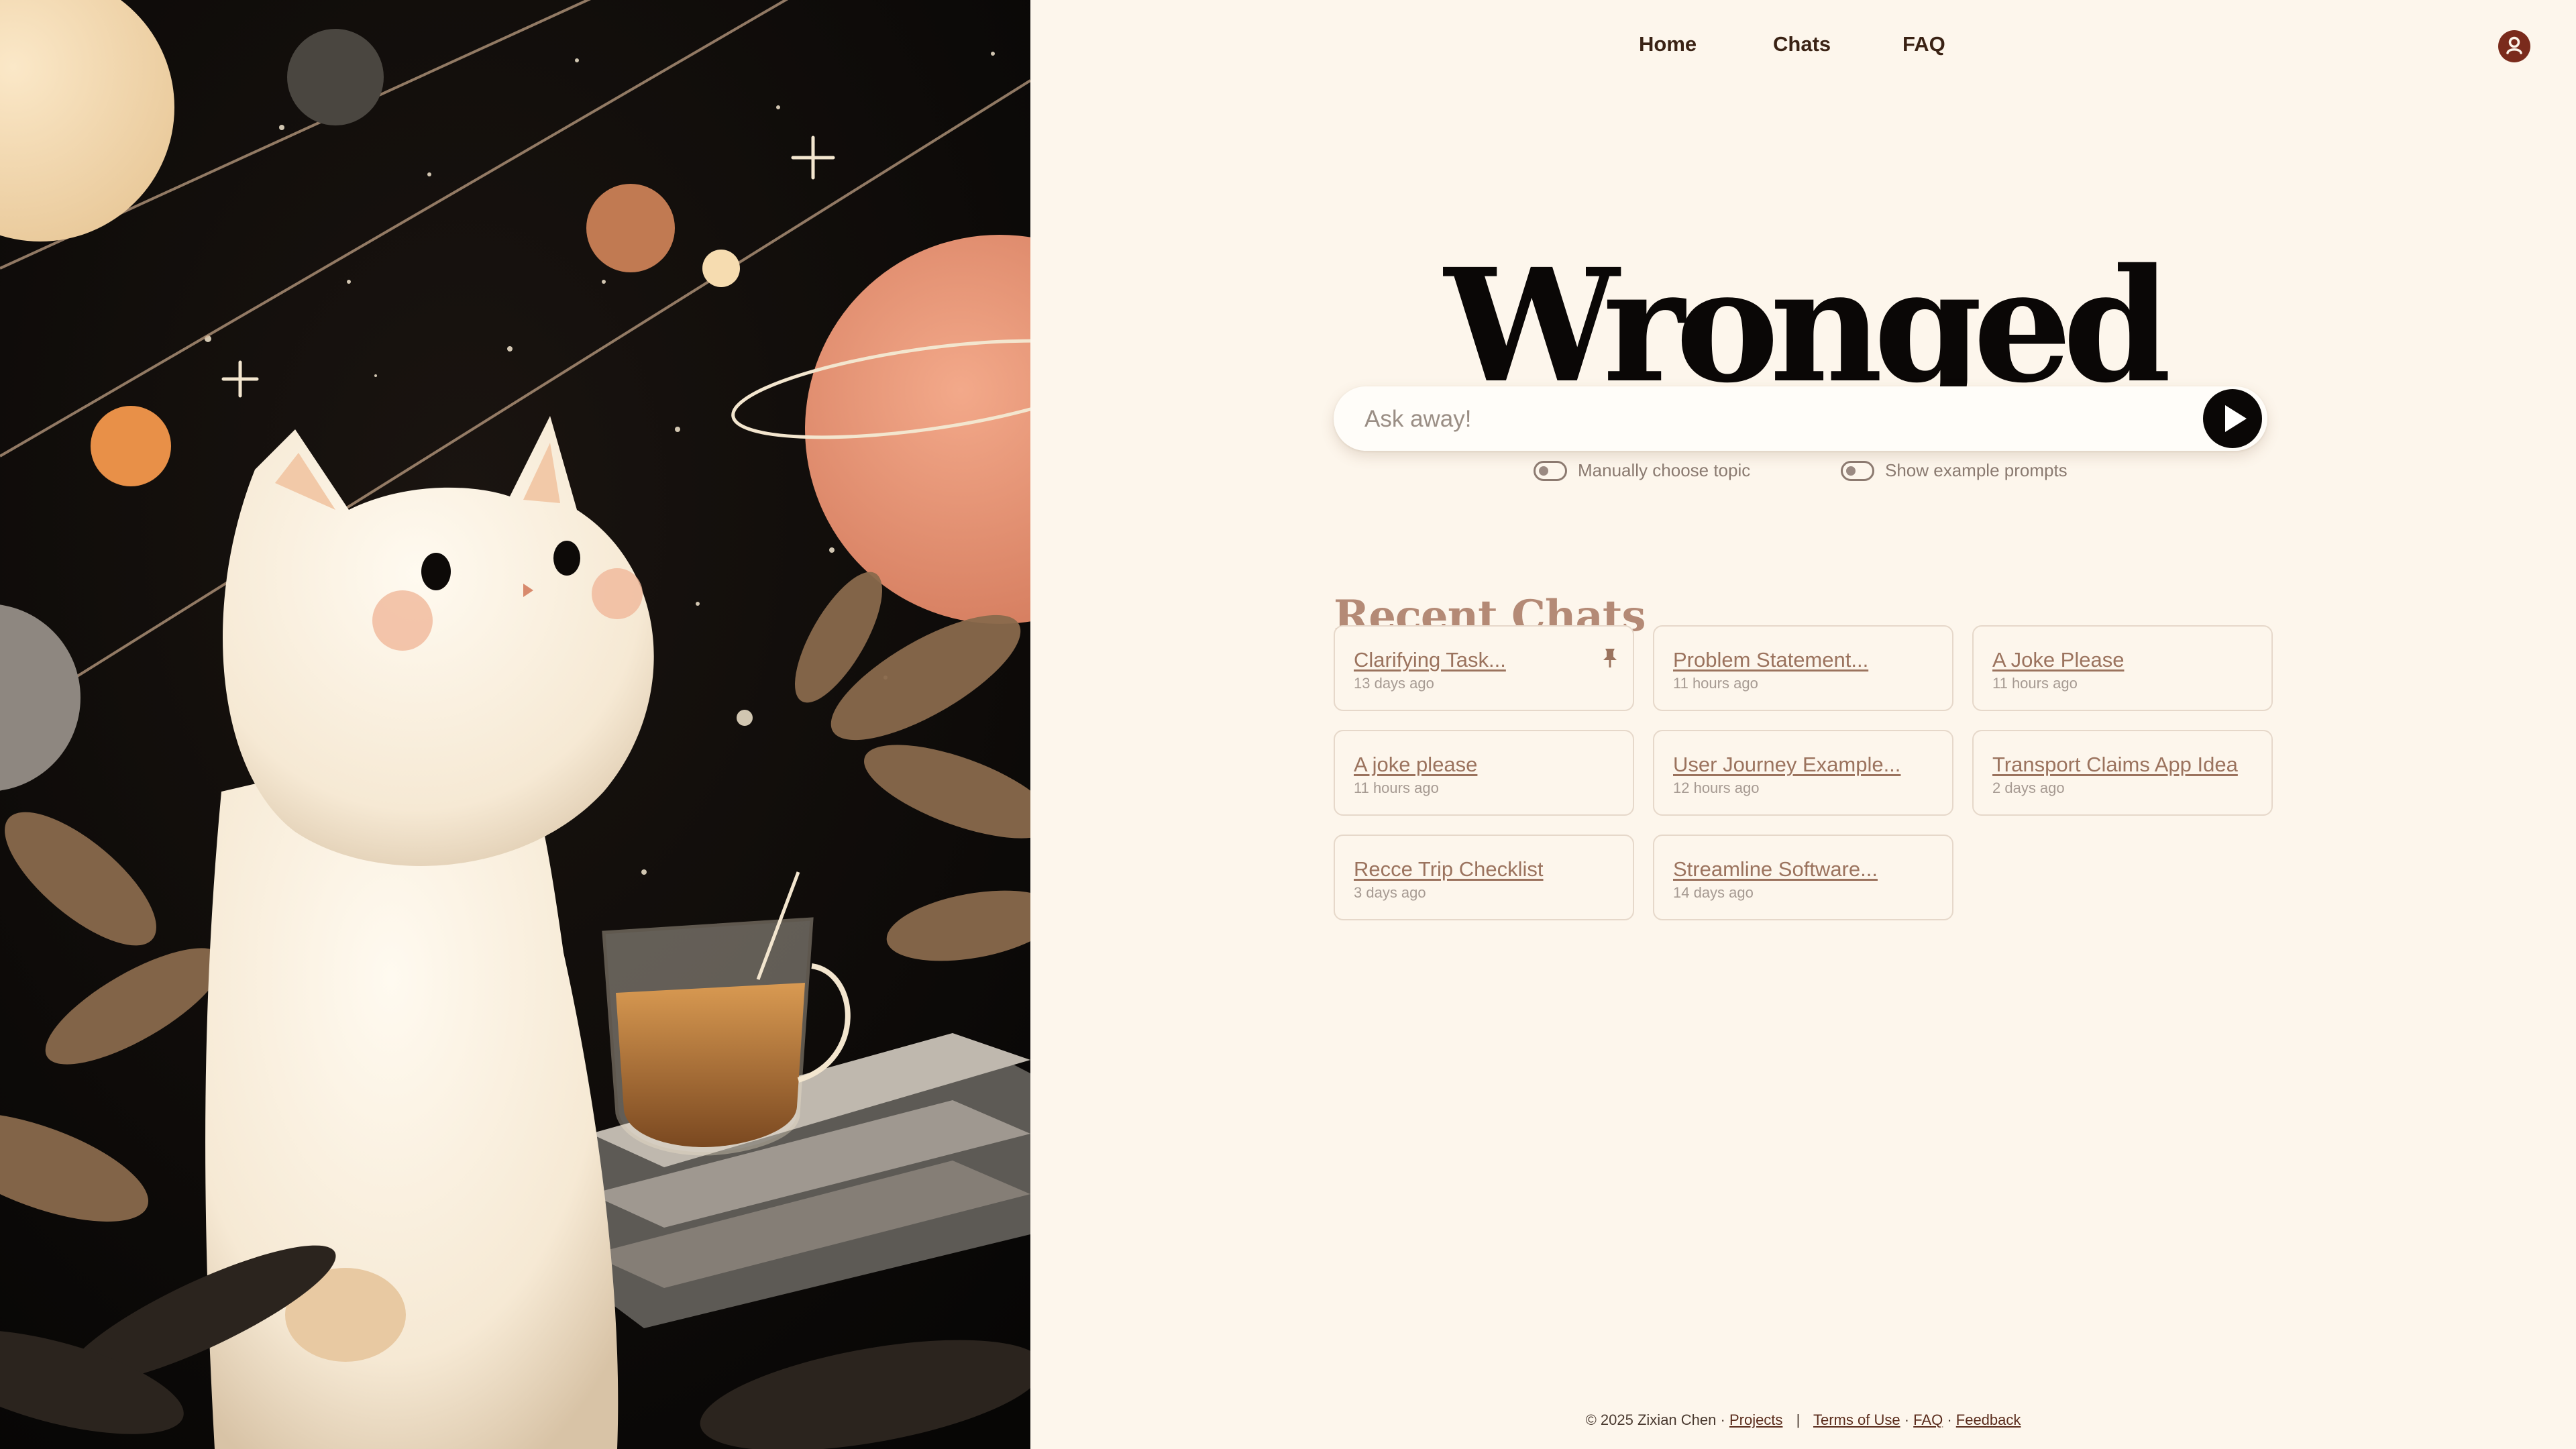 The width and height of the screenshot is (2576, 1449). What do you see at coordinates (1390, 892) in the screenshot?
I see `chat-card-time: 3 days ago` at bounding box center [1390, 892].